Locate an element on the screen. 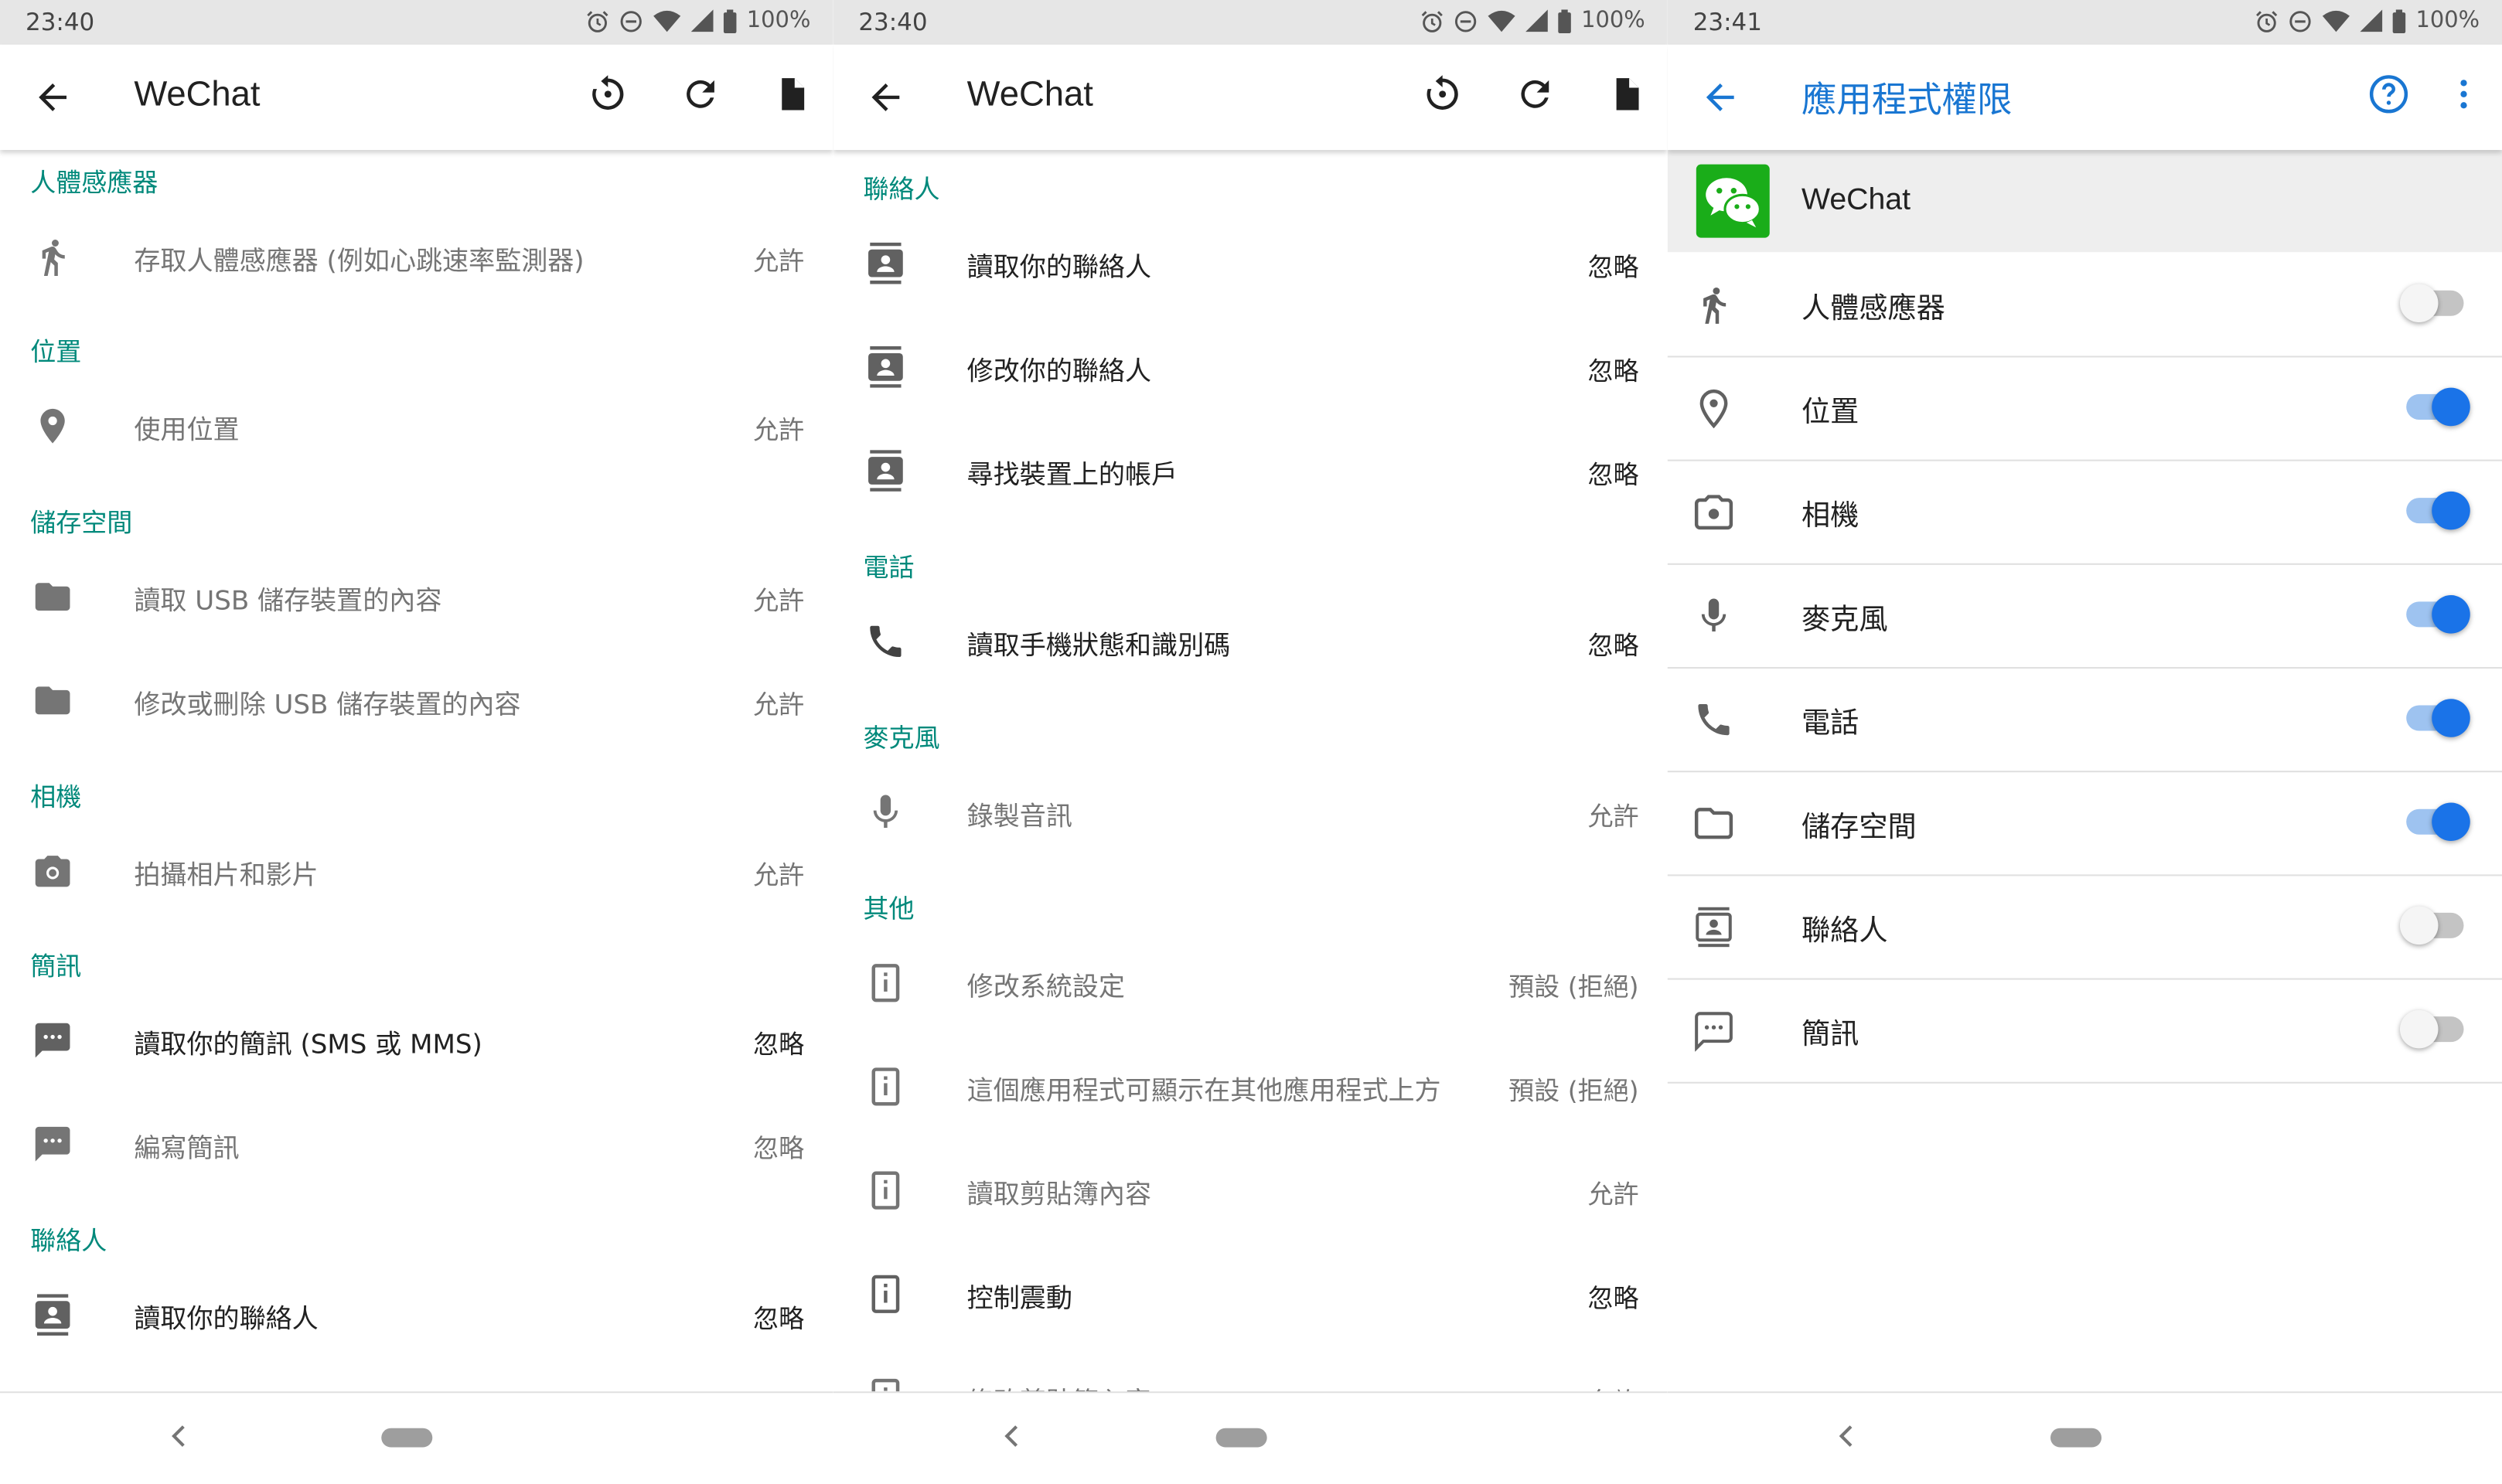  permission-row: 電話 is located at coordinates (2084, 720).